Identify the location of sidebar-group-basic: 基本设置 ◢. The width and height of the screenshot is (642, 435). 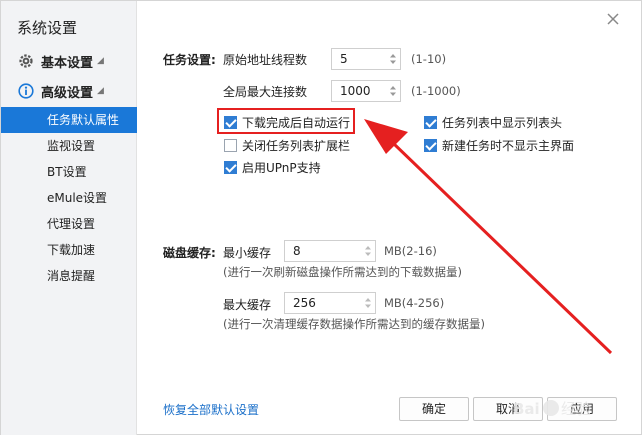
(69, 61).